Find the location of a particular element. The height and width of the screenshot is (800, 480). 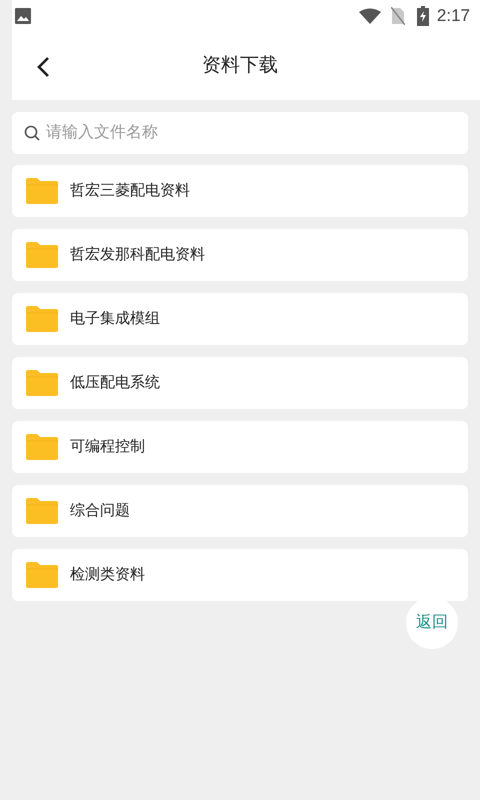

folder-name: 低压配电系统 is located at coordinates (115, 382).